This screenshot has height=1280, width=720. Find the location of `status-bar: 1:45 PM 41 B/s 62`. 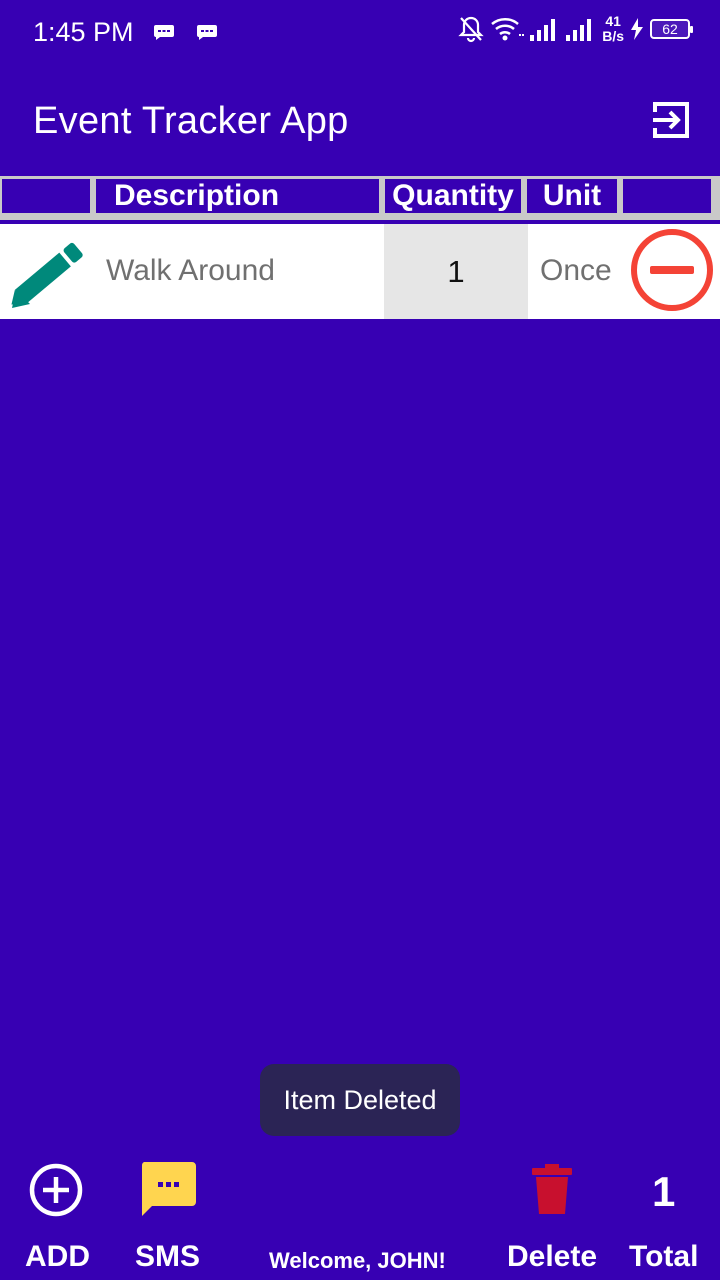

status-bar: 1:45 PM 41 B/s 62 is located at coordinates (360, 33).